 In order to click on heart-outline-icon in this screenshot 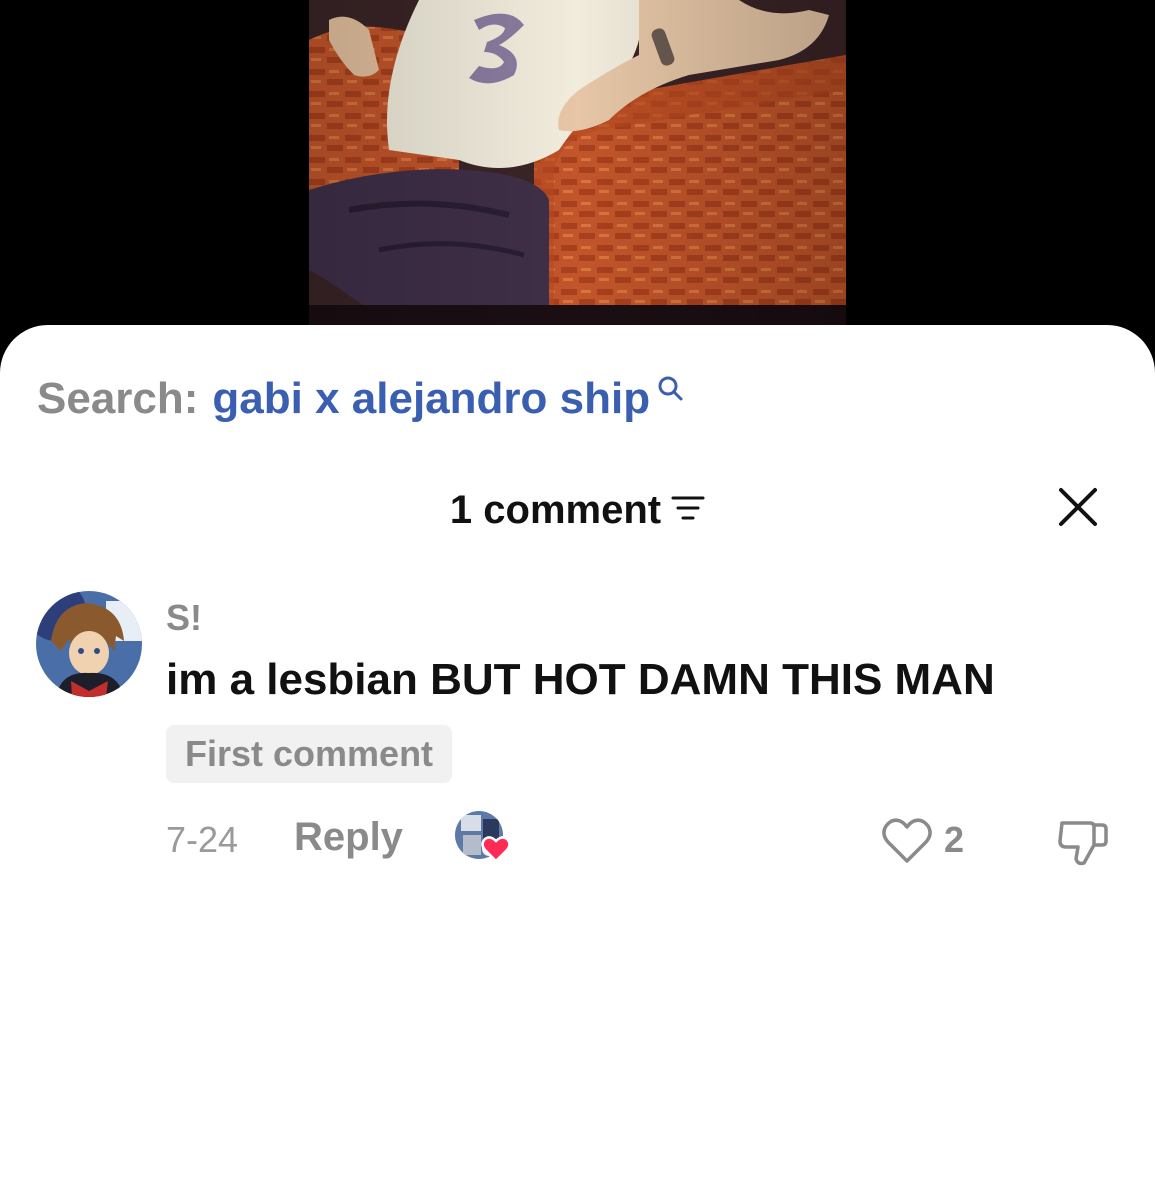, I will do `click(907, 840)`.